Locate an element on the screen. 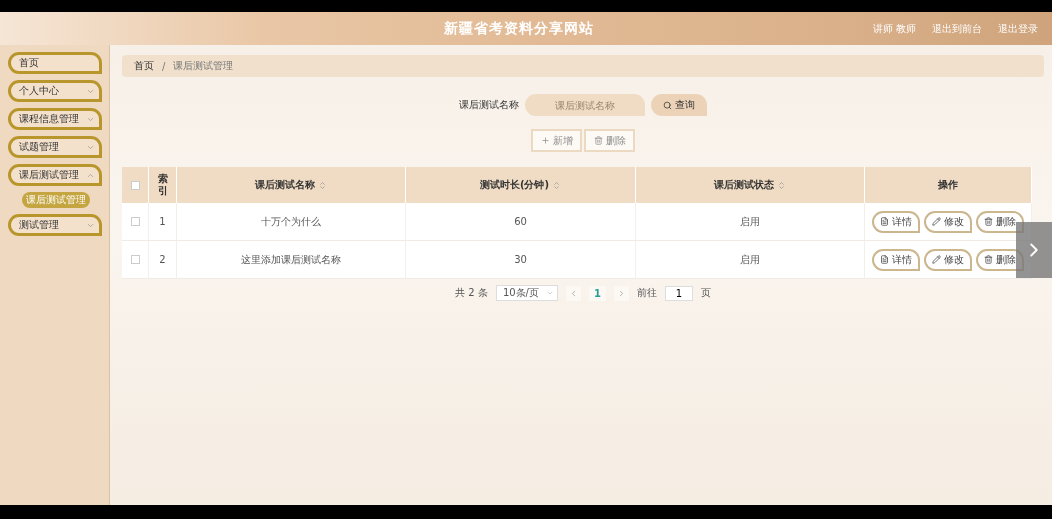 The height and width of the screenshot is (519, 1052). table-cell: 1 is located at coordinates (162, 221).